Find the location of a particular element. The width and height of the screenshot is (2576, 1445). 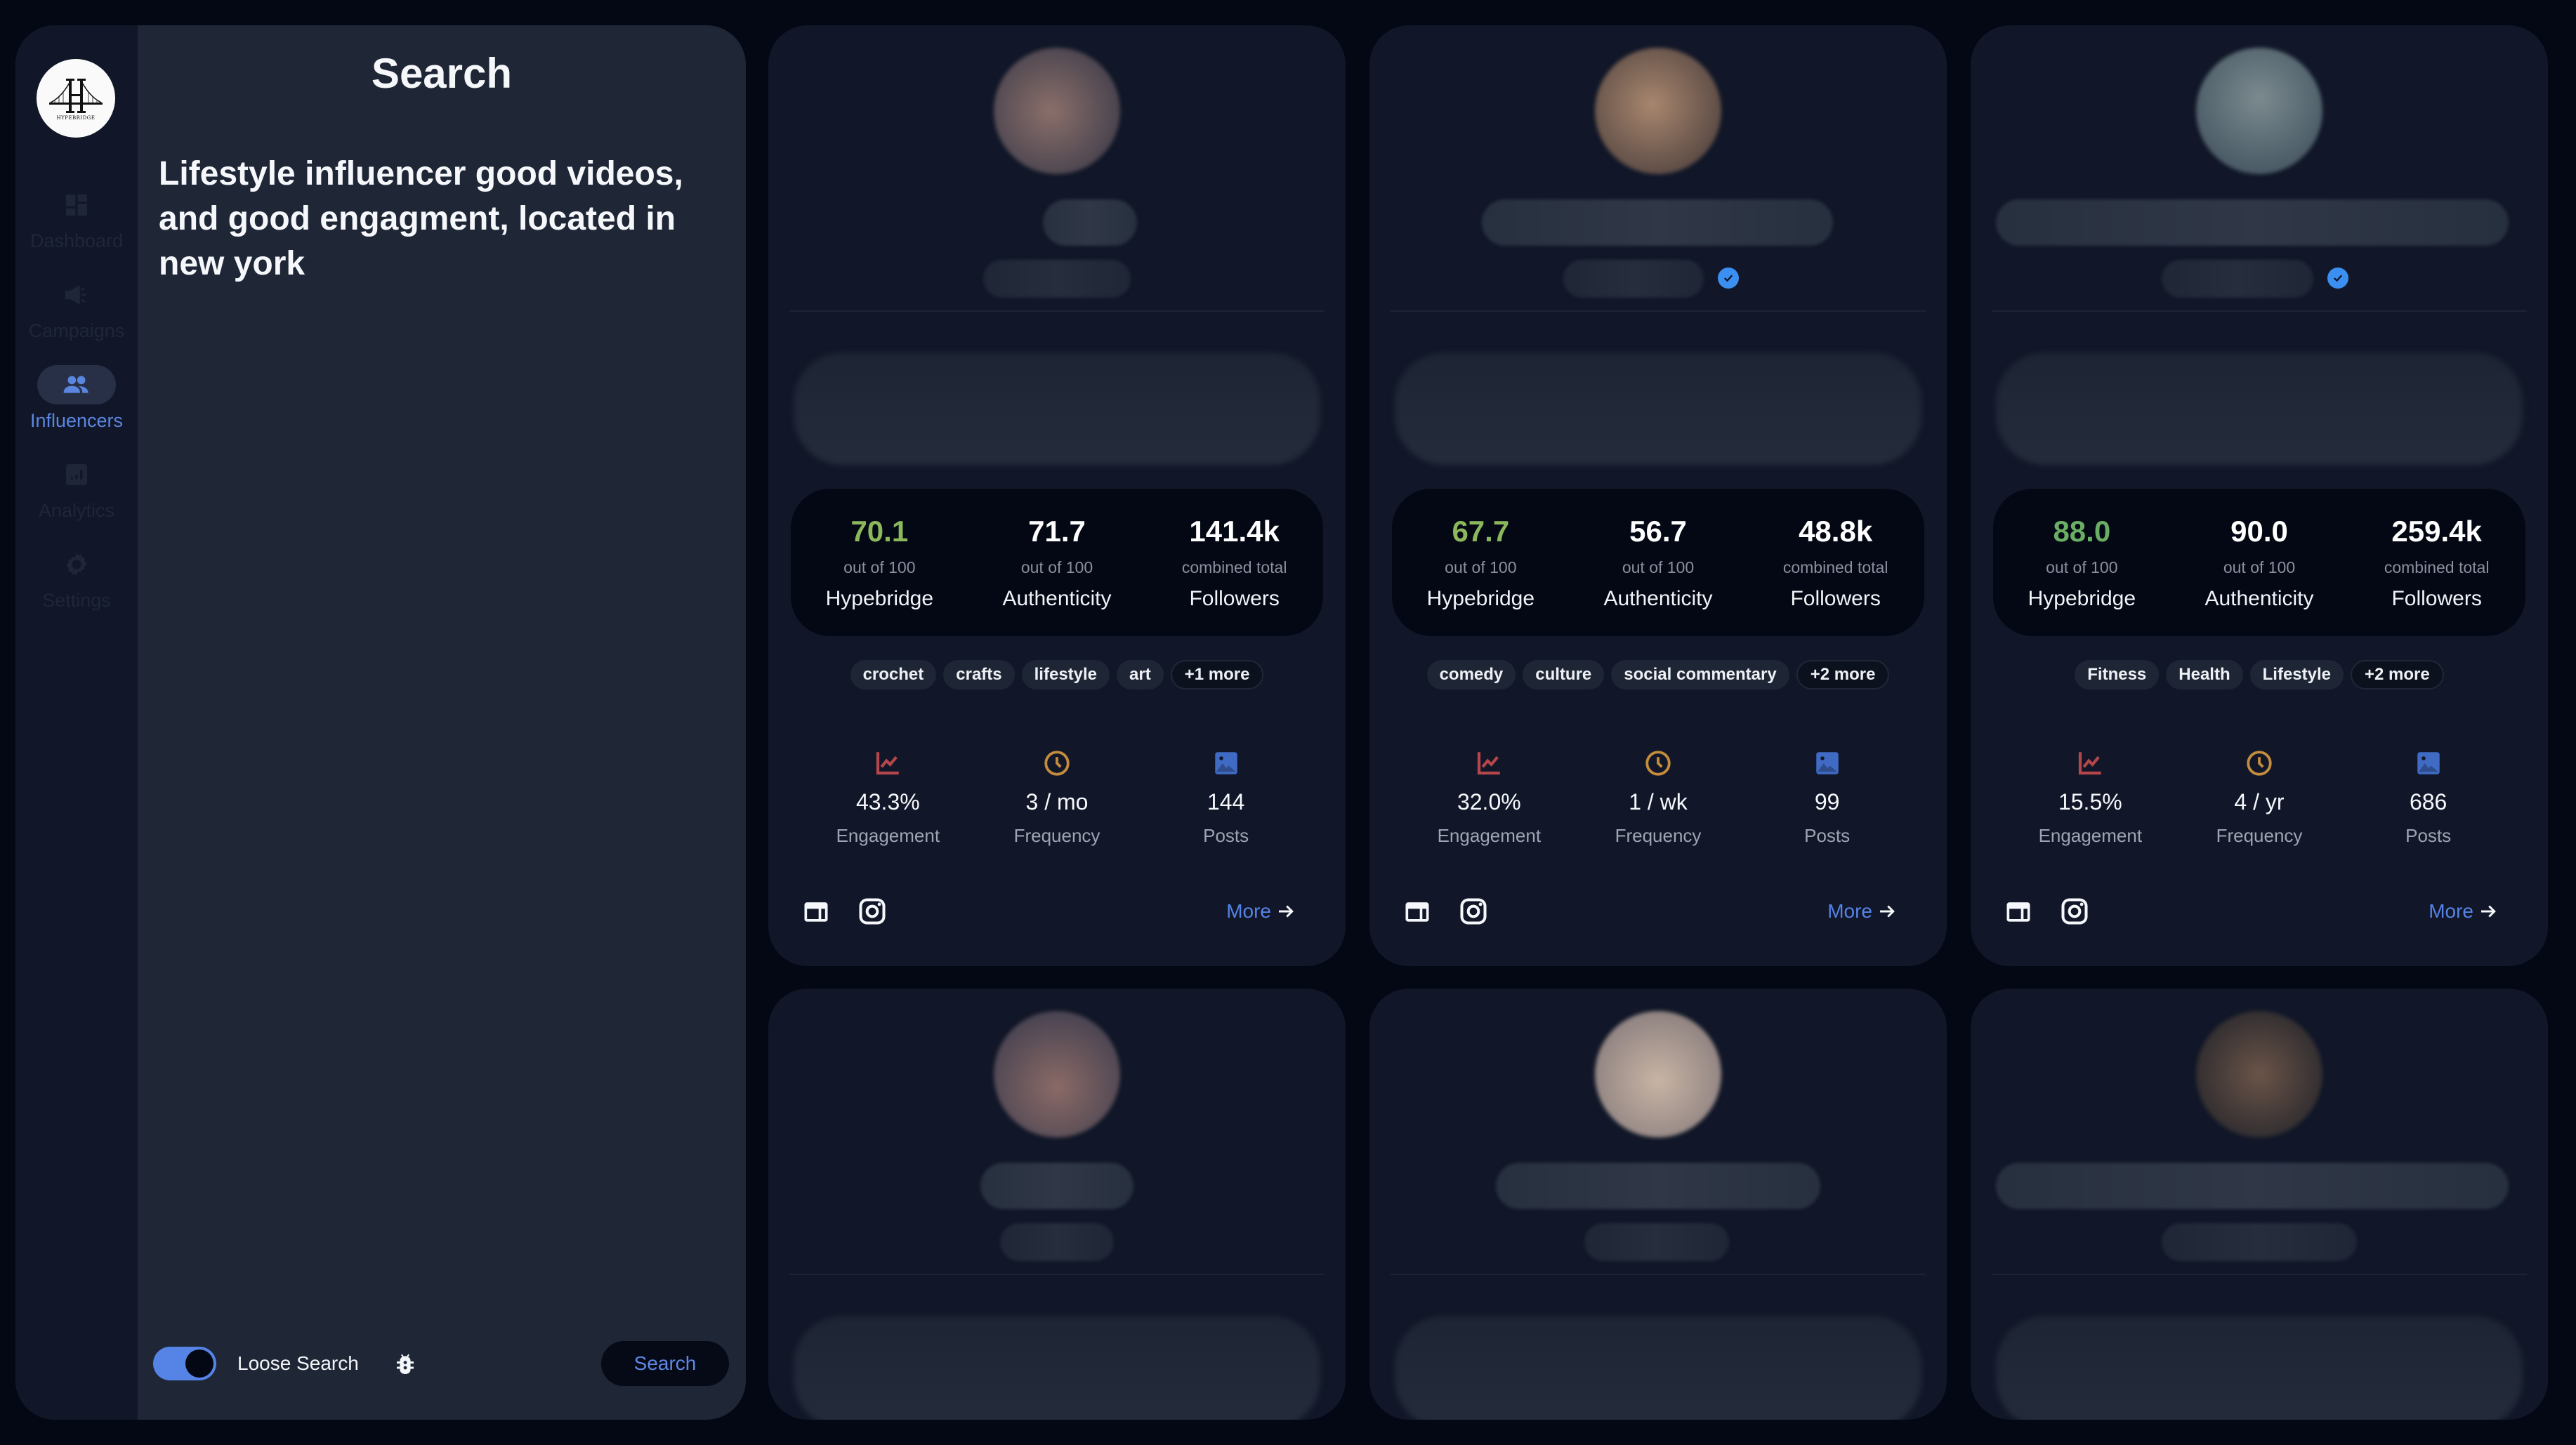

nav-item-influencers: Influencers is located at coordinates (76, 399).